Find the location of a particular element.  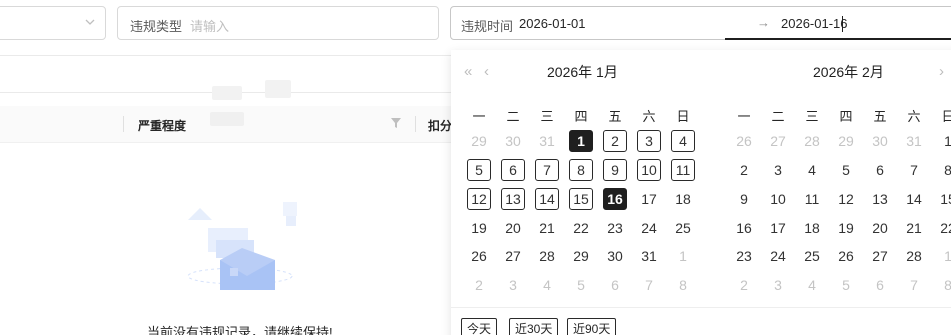

preset-today-button: 今天 is located at coordinates (479, 326).